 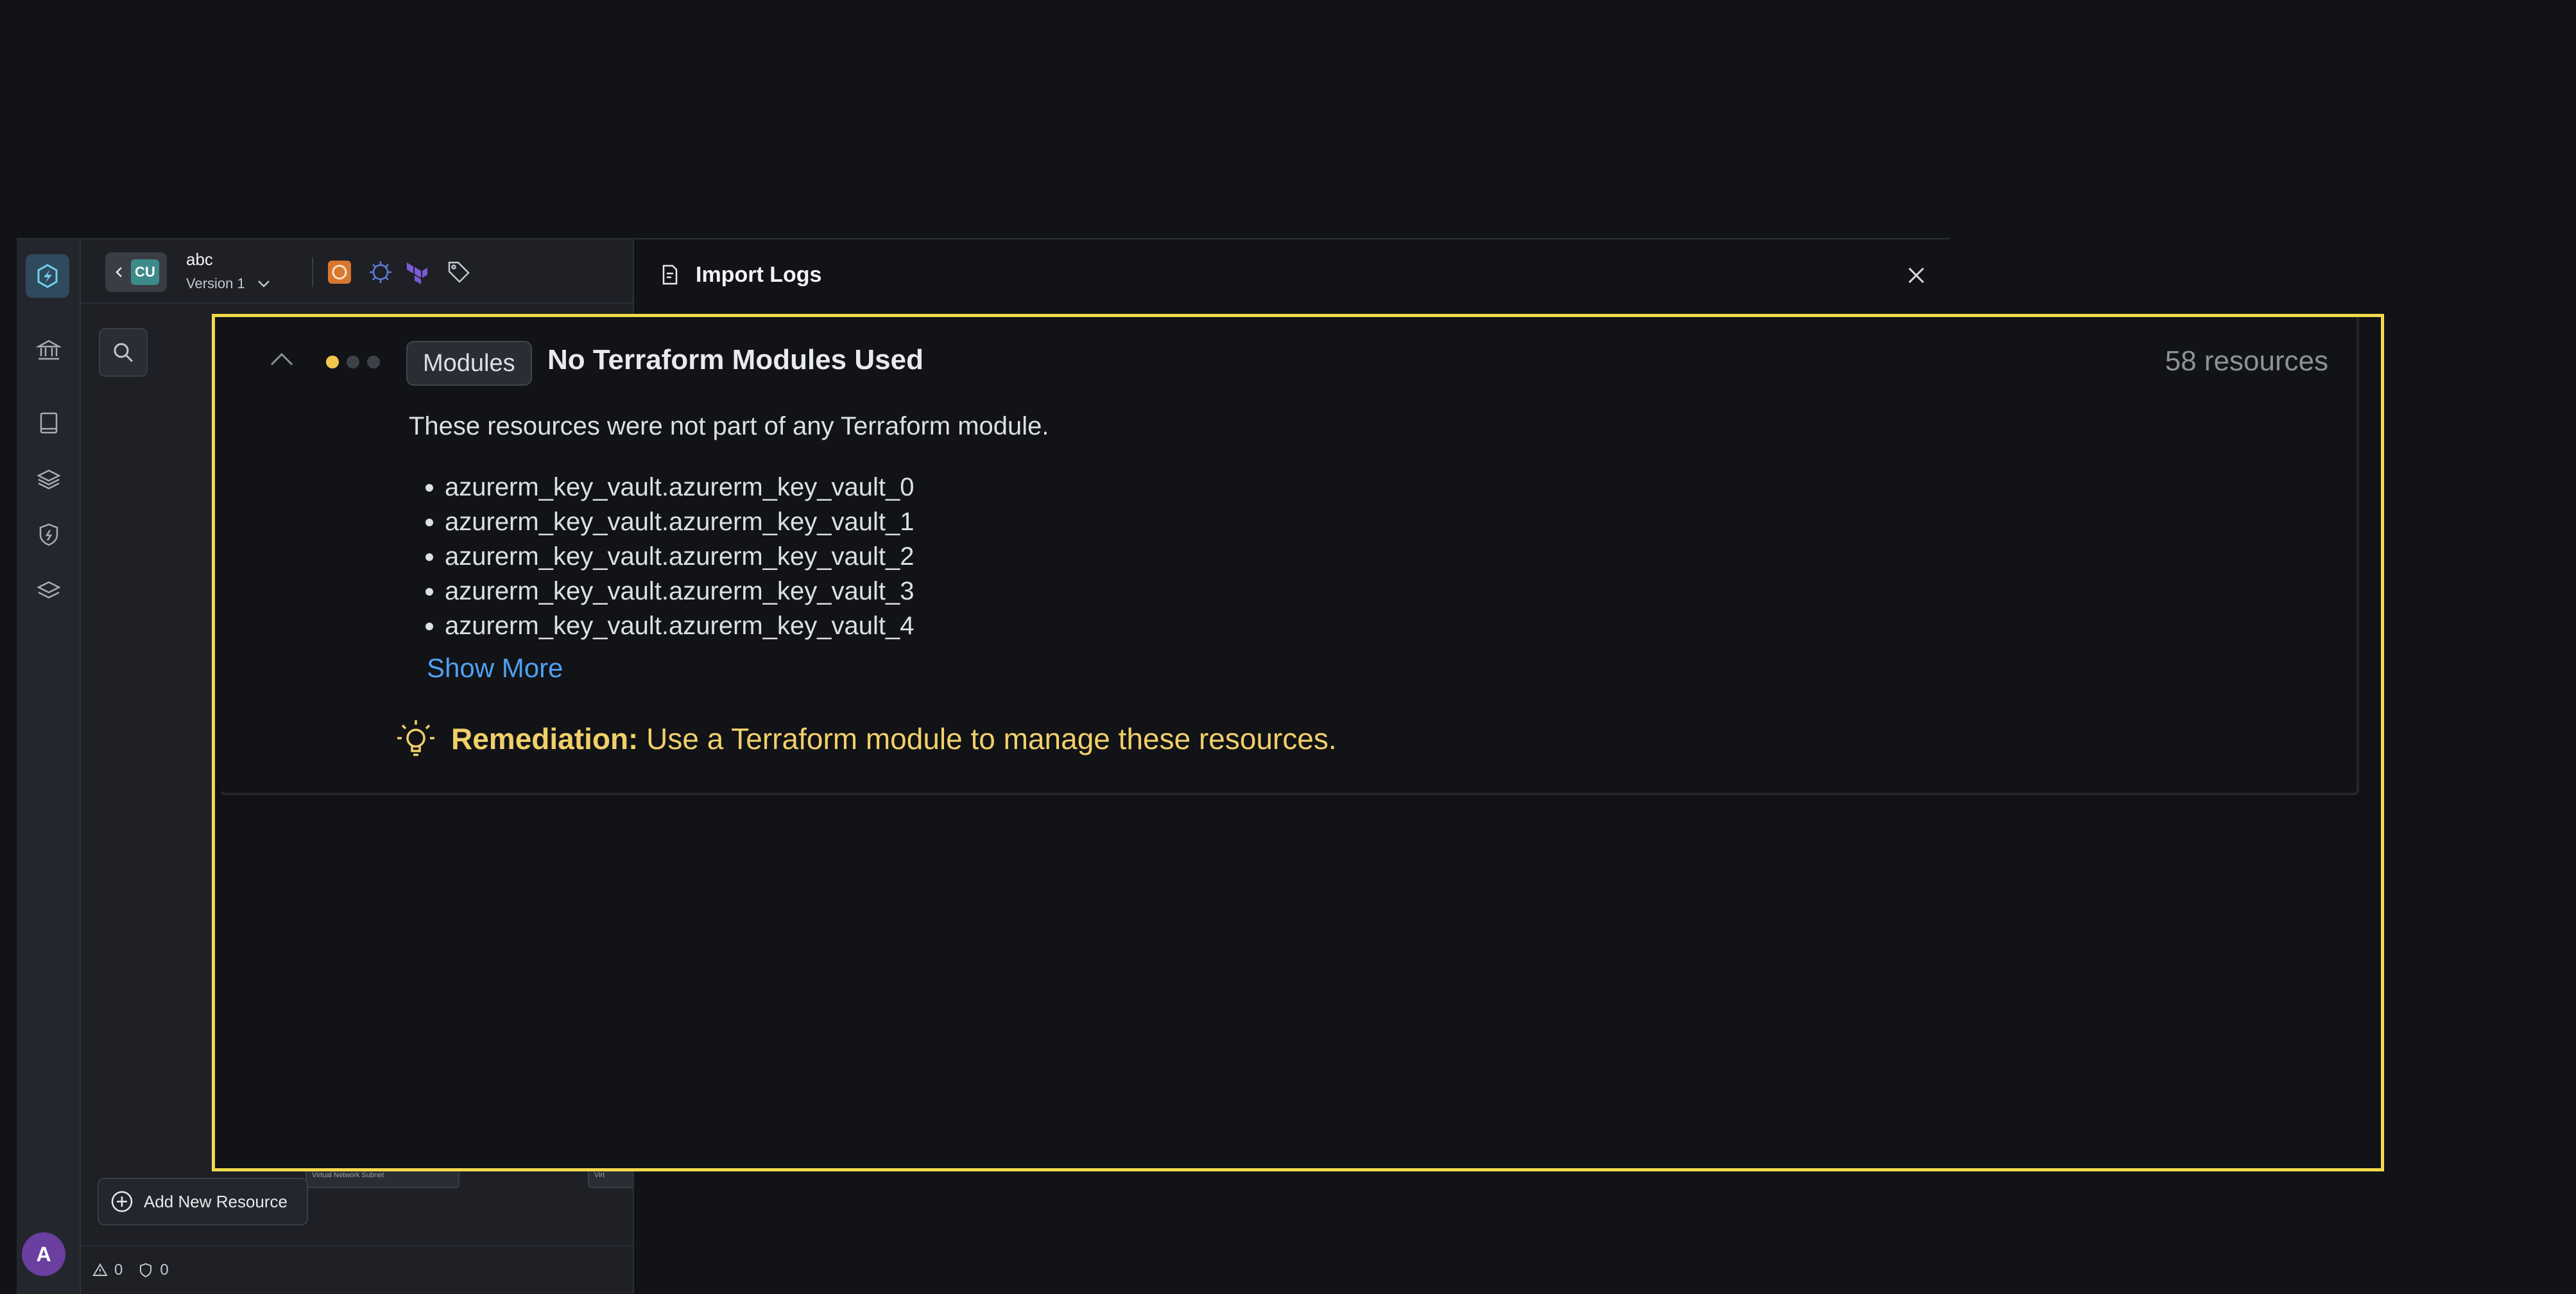 I want to click on import-logs-header: Import Logs, so click(x=1292, y=275).